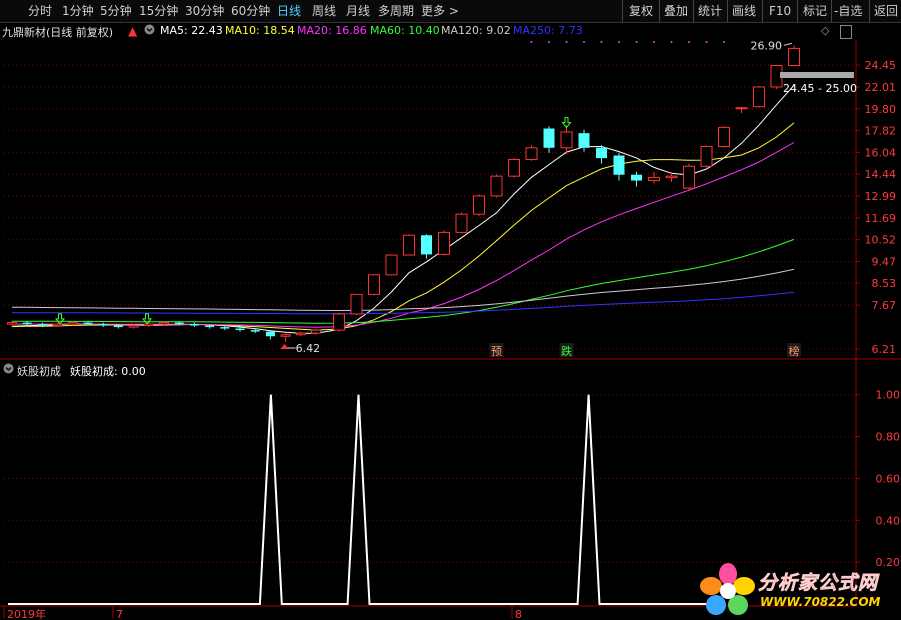  What do you see at coordinates (289, 11) in the screenshot?
I see `period-tab-daily: 日线` at bounding box center [289, 11].